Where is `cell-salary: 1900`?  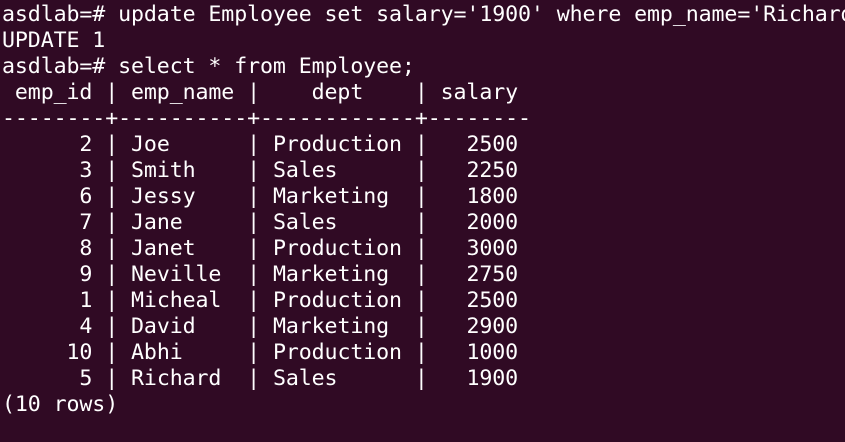
cell-salary: 1900 is located at coordinates (479, 378).